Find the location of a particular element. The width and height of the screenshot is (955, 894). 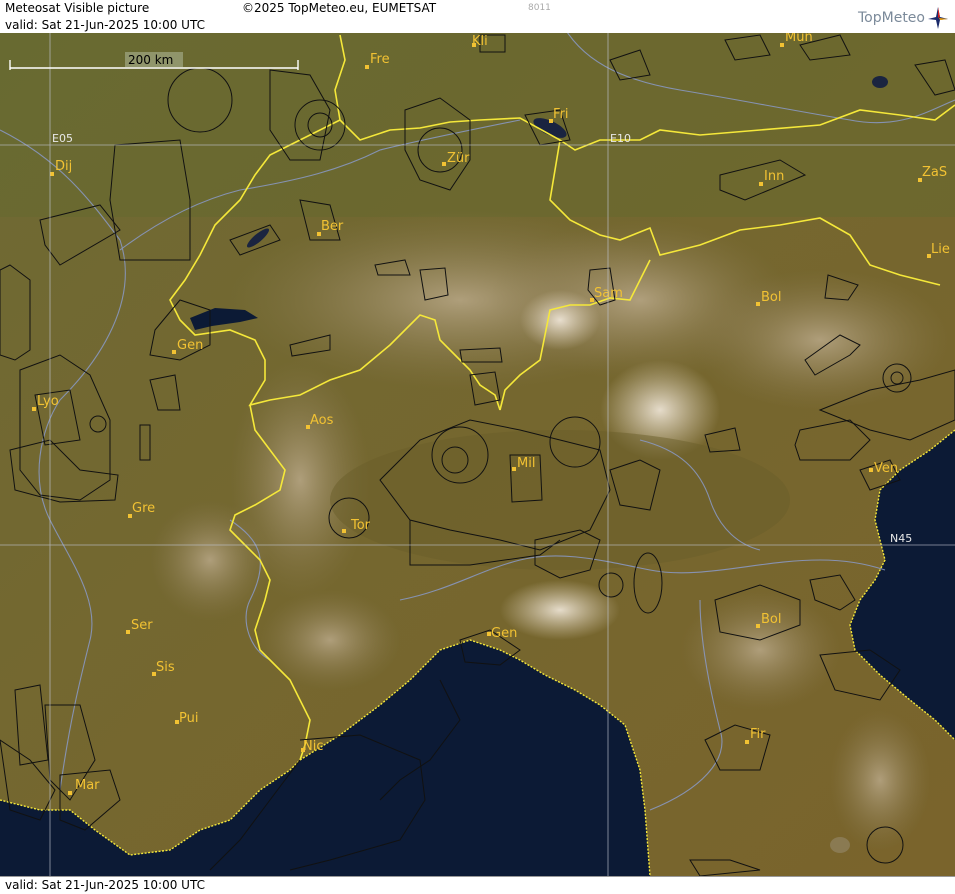

label-kli: Kli is located at coordinates (480, 41).